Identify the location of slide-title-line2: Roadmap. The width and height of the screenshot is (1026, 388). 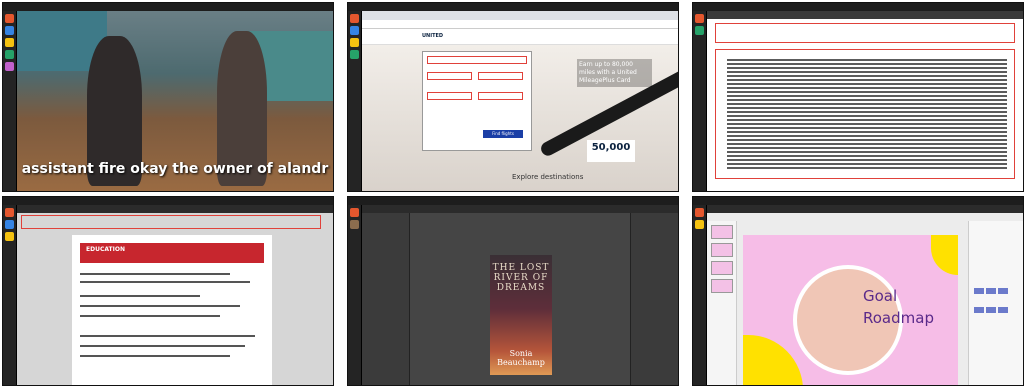
(898, 318).